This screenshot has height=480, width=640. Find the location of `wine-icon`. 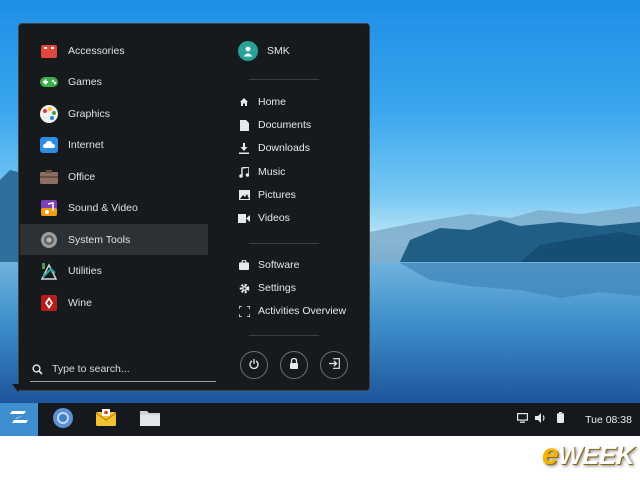

wine-icon is located at coordinates (49, 303).